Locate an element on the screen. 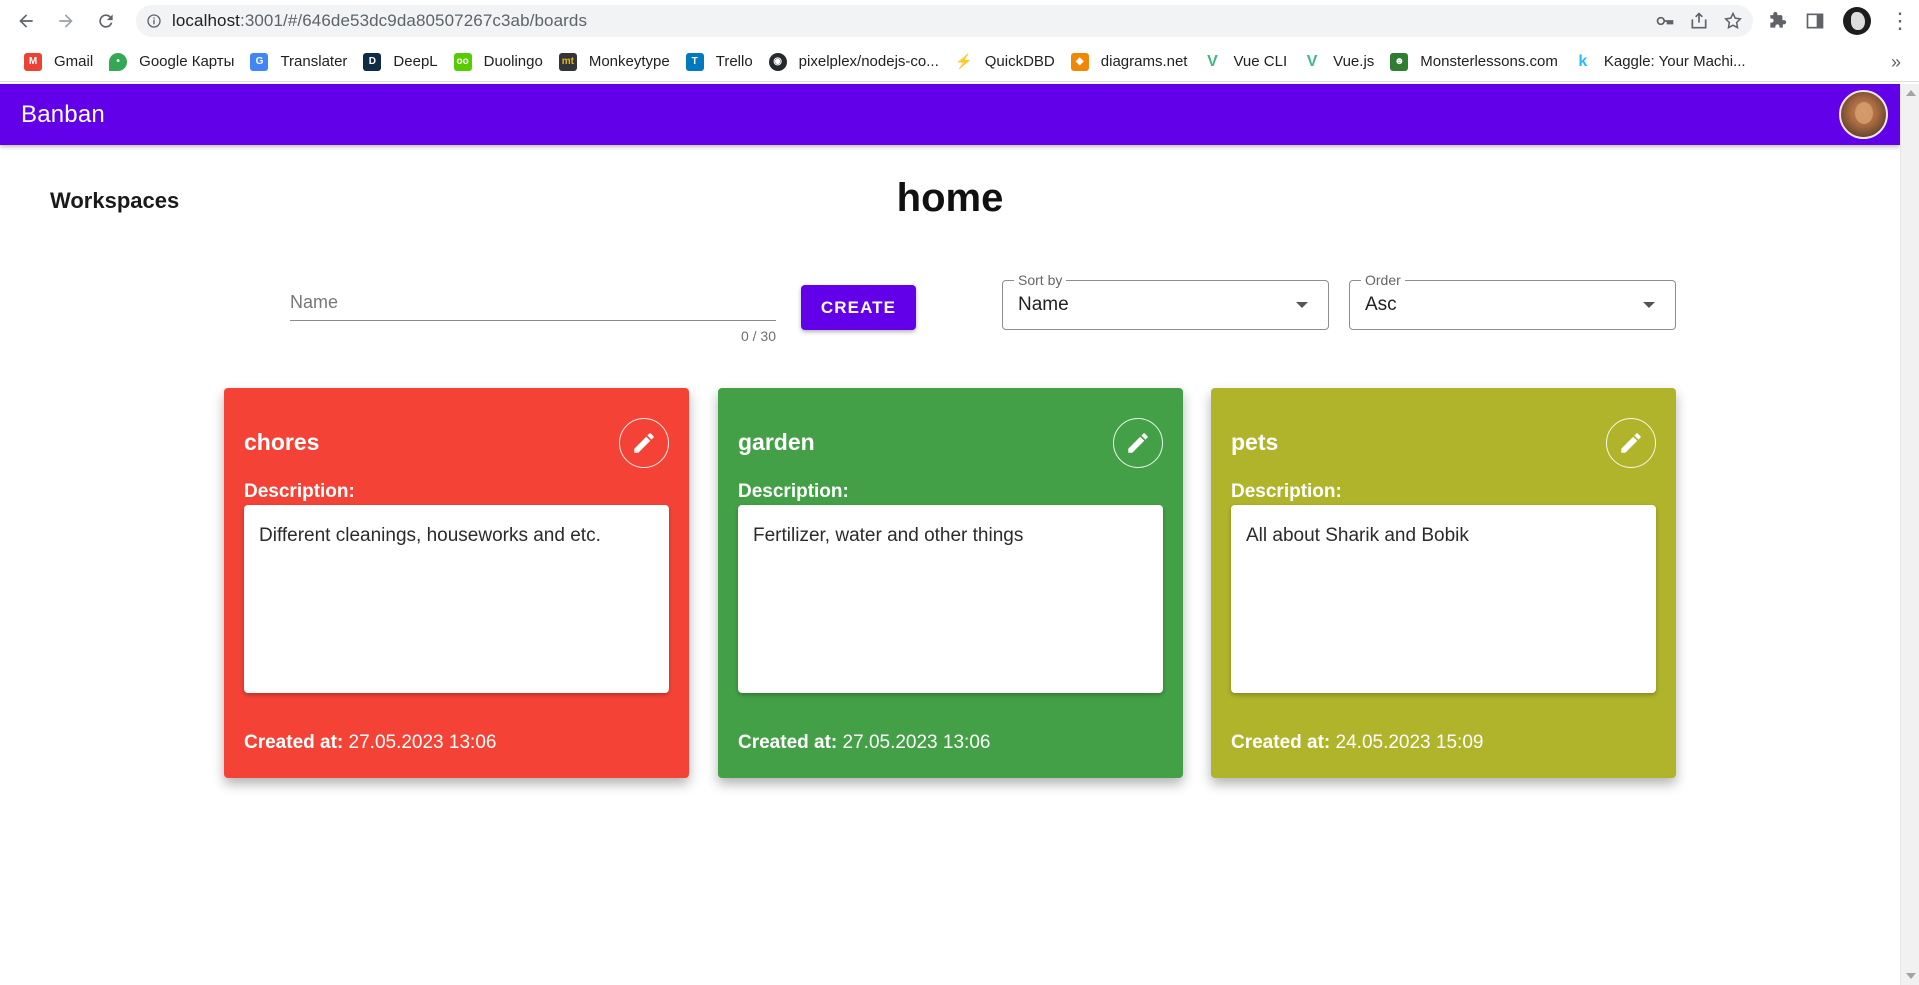  url-host: localhost is located at coordinates (206, 20).